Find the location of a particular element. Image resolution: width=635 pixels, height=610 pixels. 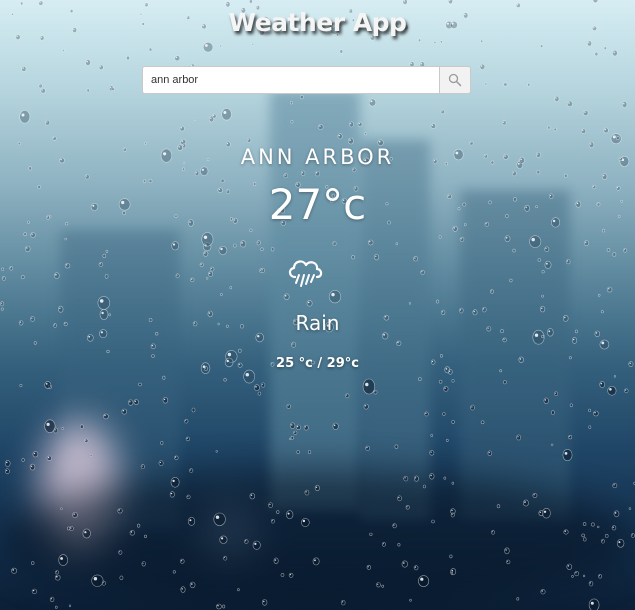

search-button is located at coordinates (455, 80).